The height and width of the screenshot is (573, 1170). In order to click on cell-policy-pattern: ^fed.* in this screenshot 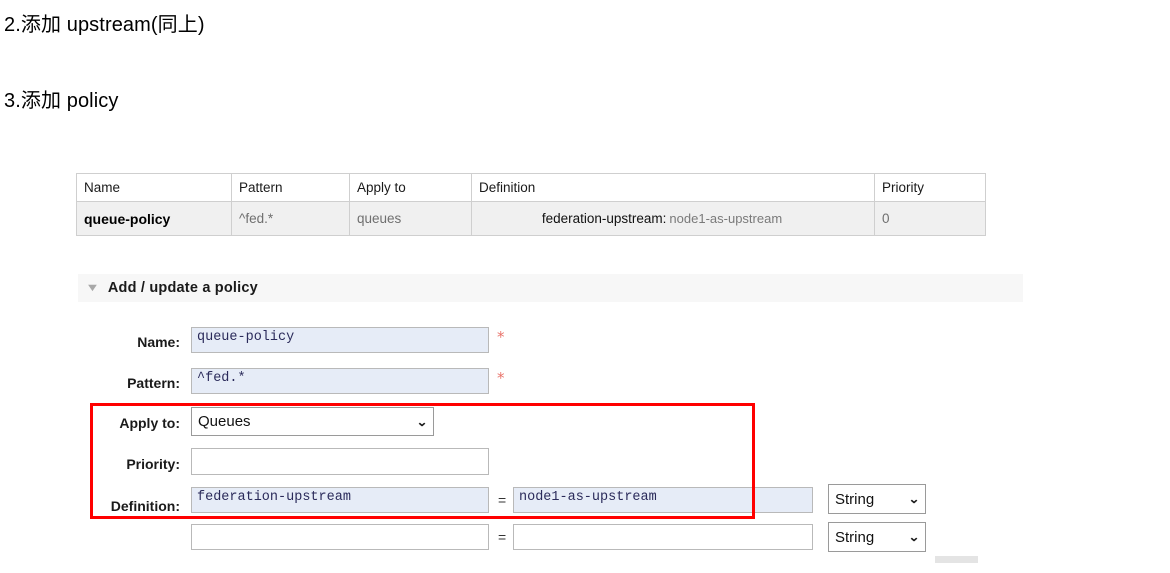, I will do `click(290, 218)`.